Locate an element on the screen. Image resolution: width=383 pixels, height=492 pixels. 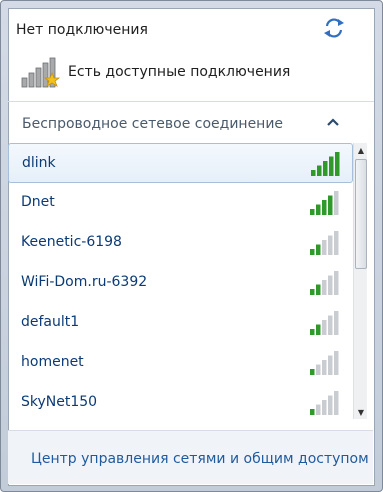
scroll-down-button: ▼ is located at coordinates (361, 412).